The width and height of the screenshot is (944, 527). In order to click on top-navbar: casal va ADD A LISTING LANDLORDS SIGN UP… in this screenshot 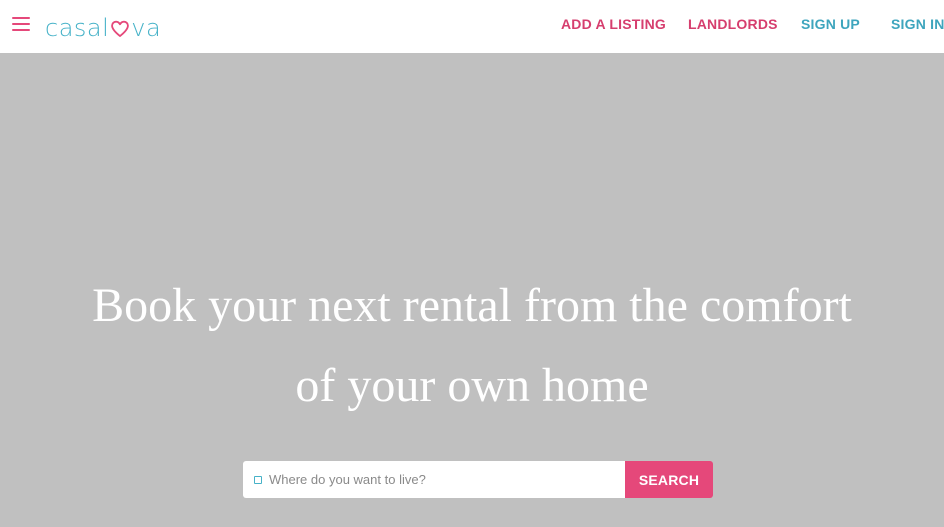, I will do `click(472, 26)`.